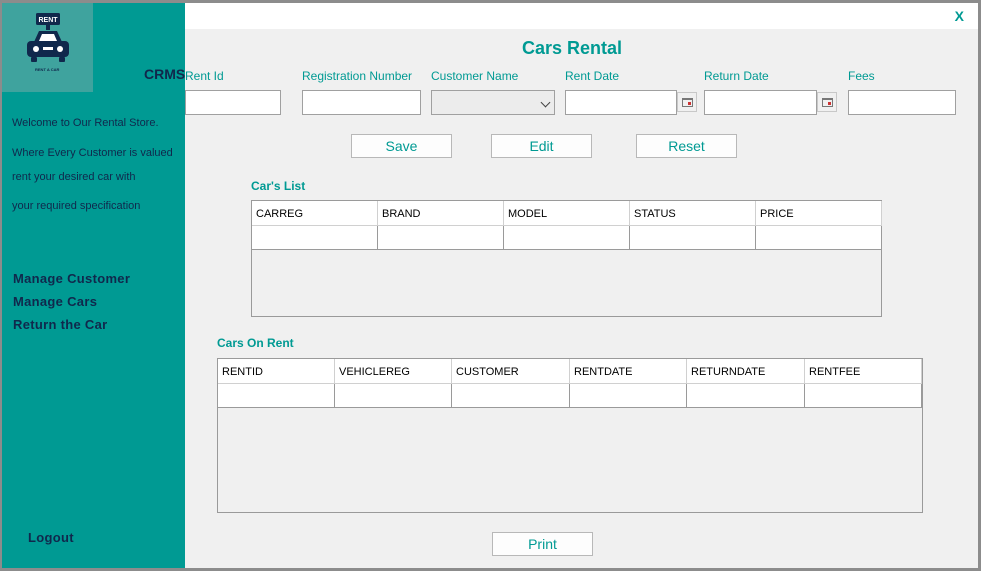 The width and height of the screenshot is (981, 571). Describe the element at coordinates (47, 69) in the screenshot. I see `logo-caption: RENT A CAR` at that location.